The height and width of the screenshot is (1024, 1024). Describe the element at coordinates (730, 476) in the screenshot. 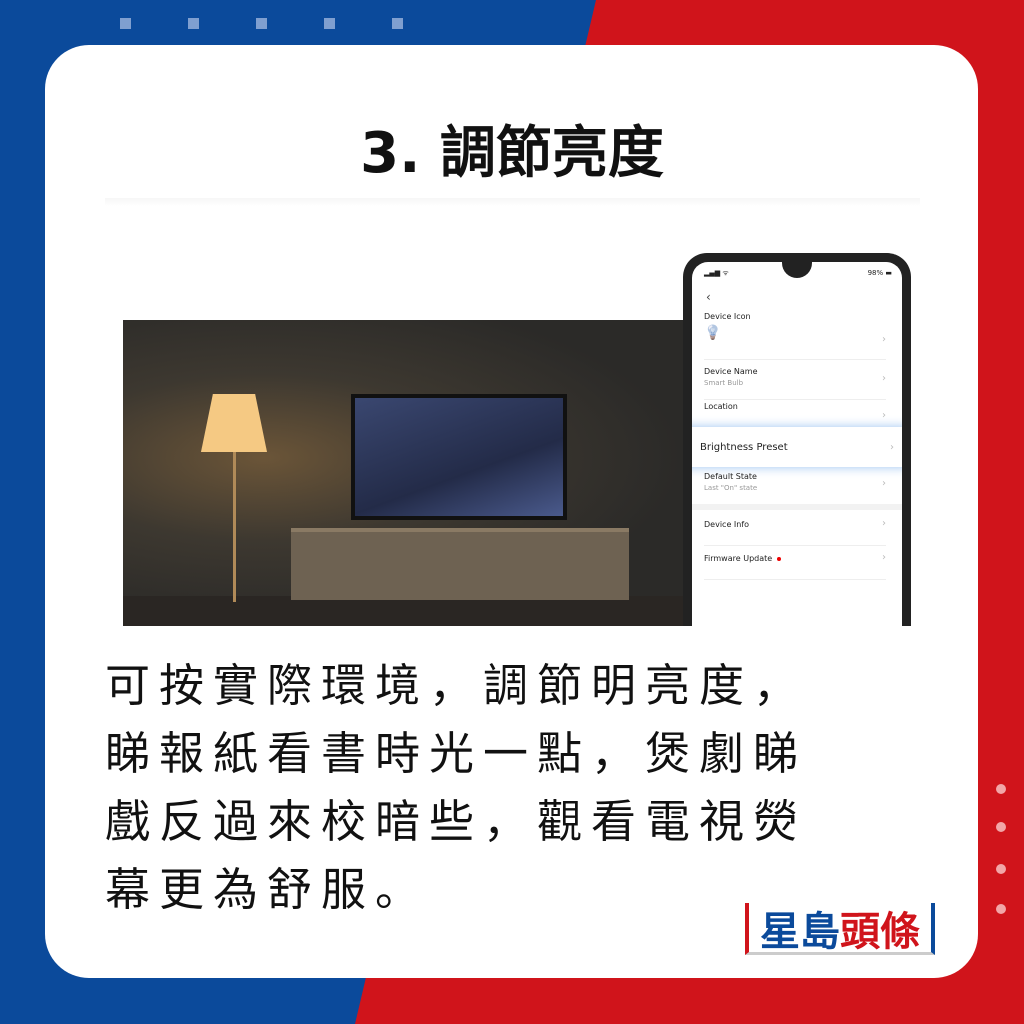

I see `row-label: Default State` at that location.